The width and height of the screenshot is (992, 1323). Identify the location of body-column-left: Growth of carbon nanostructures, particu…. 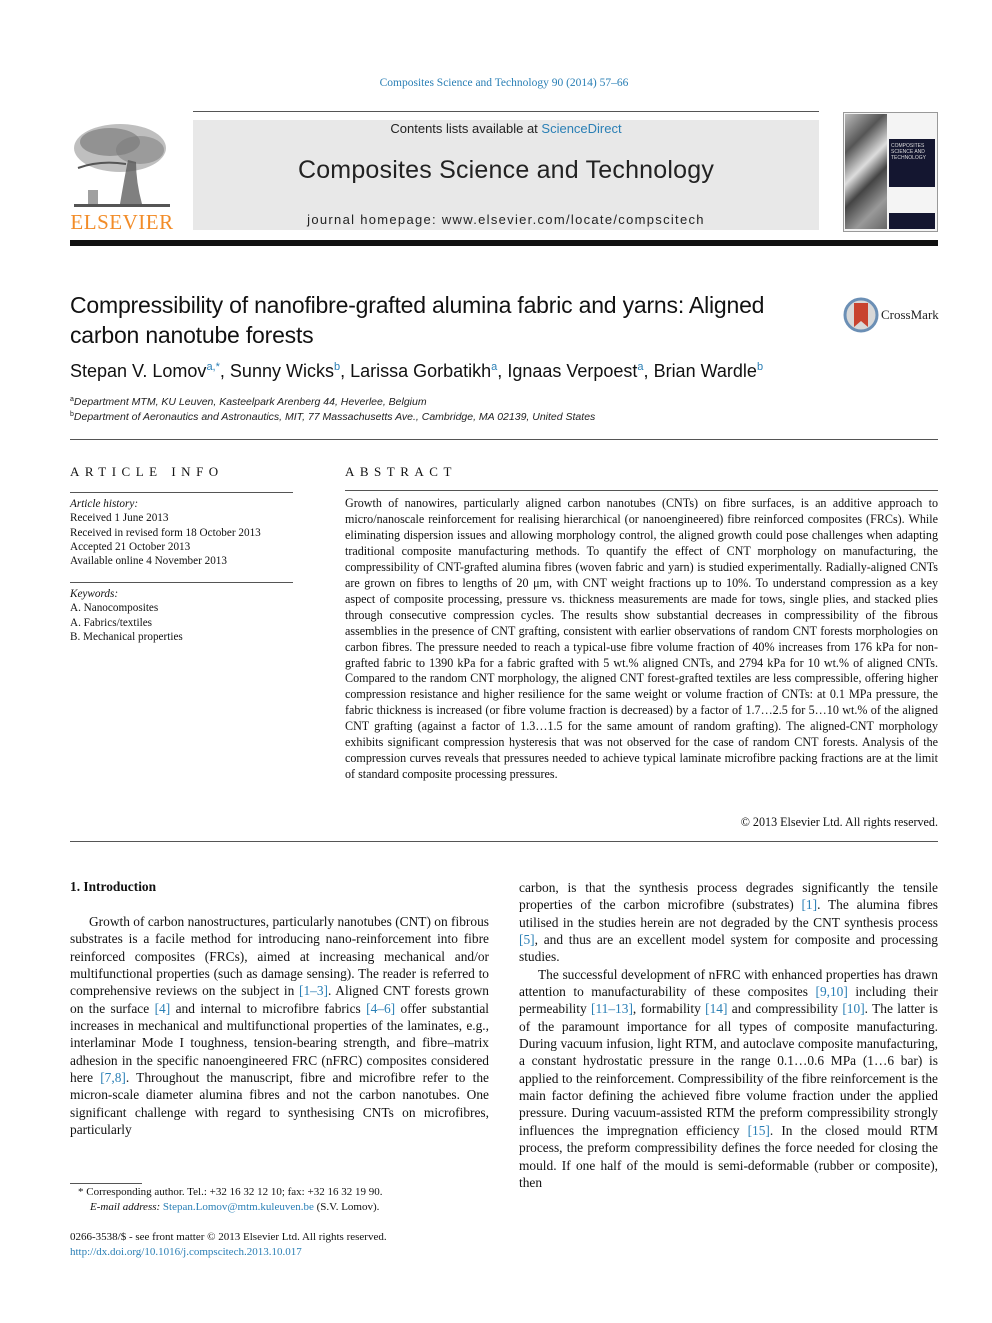
(279, 1025).